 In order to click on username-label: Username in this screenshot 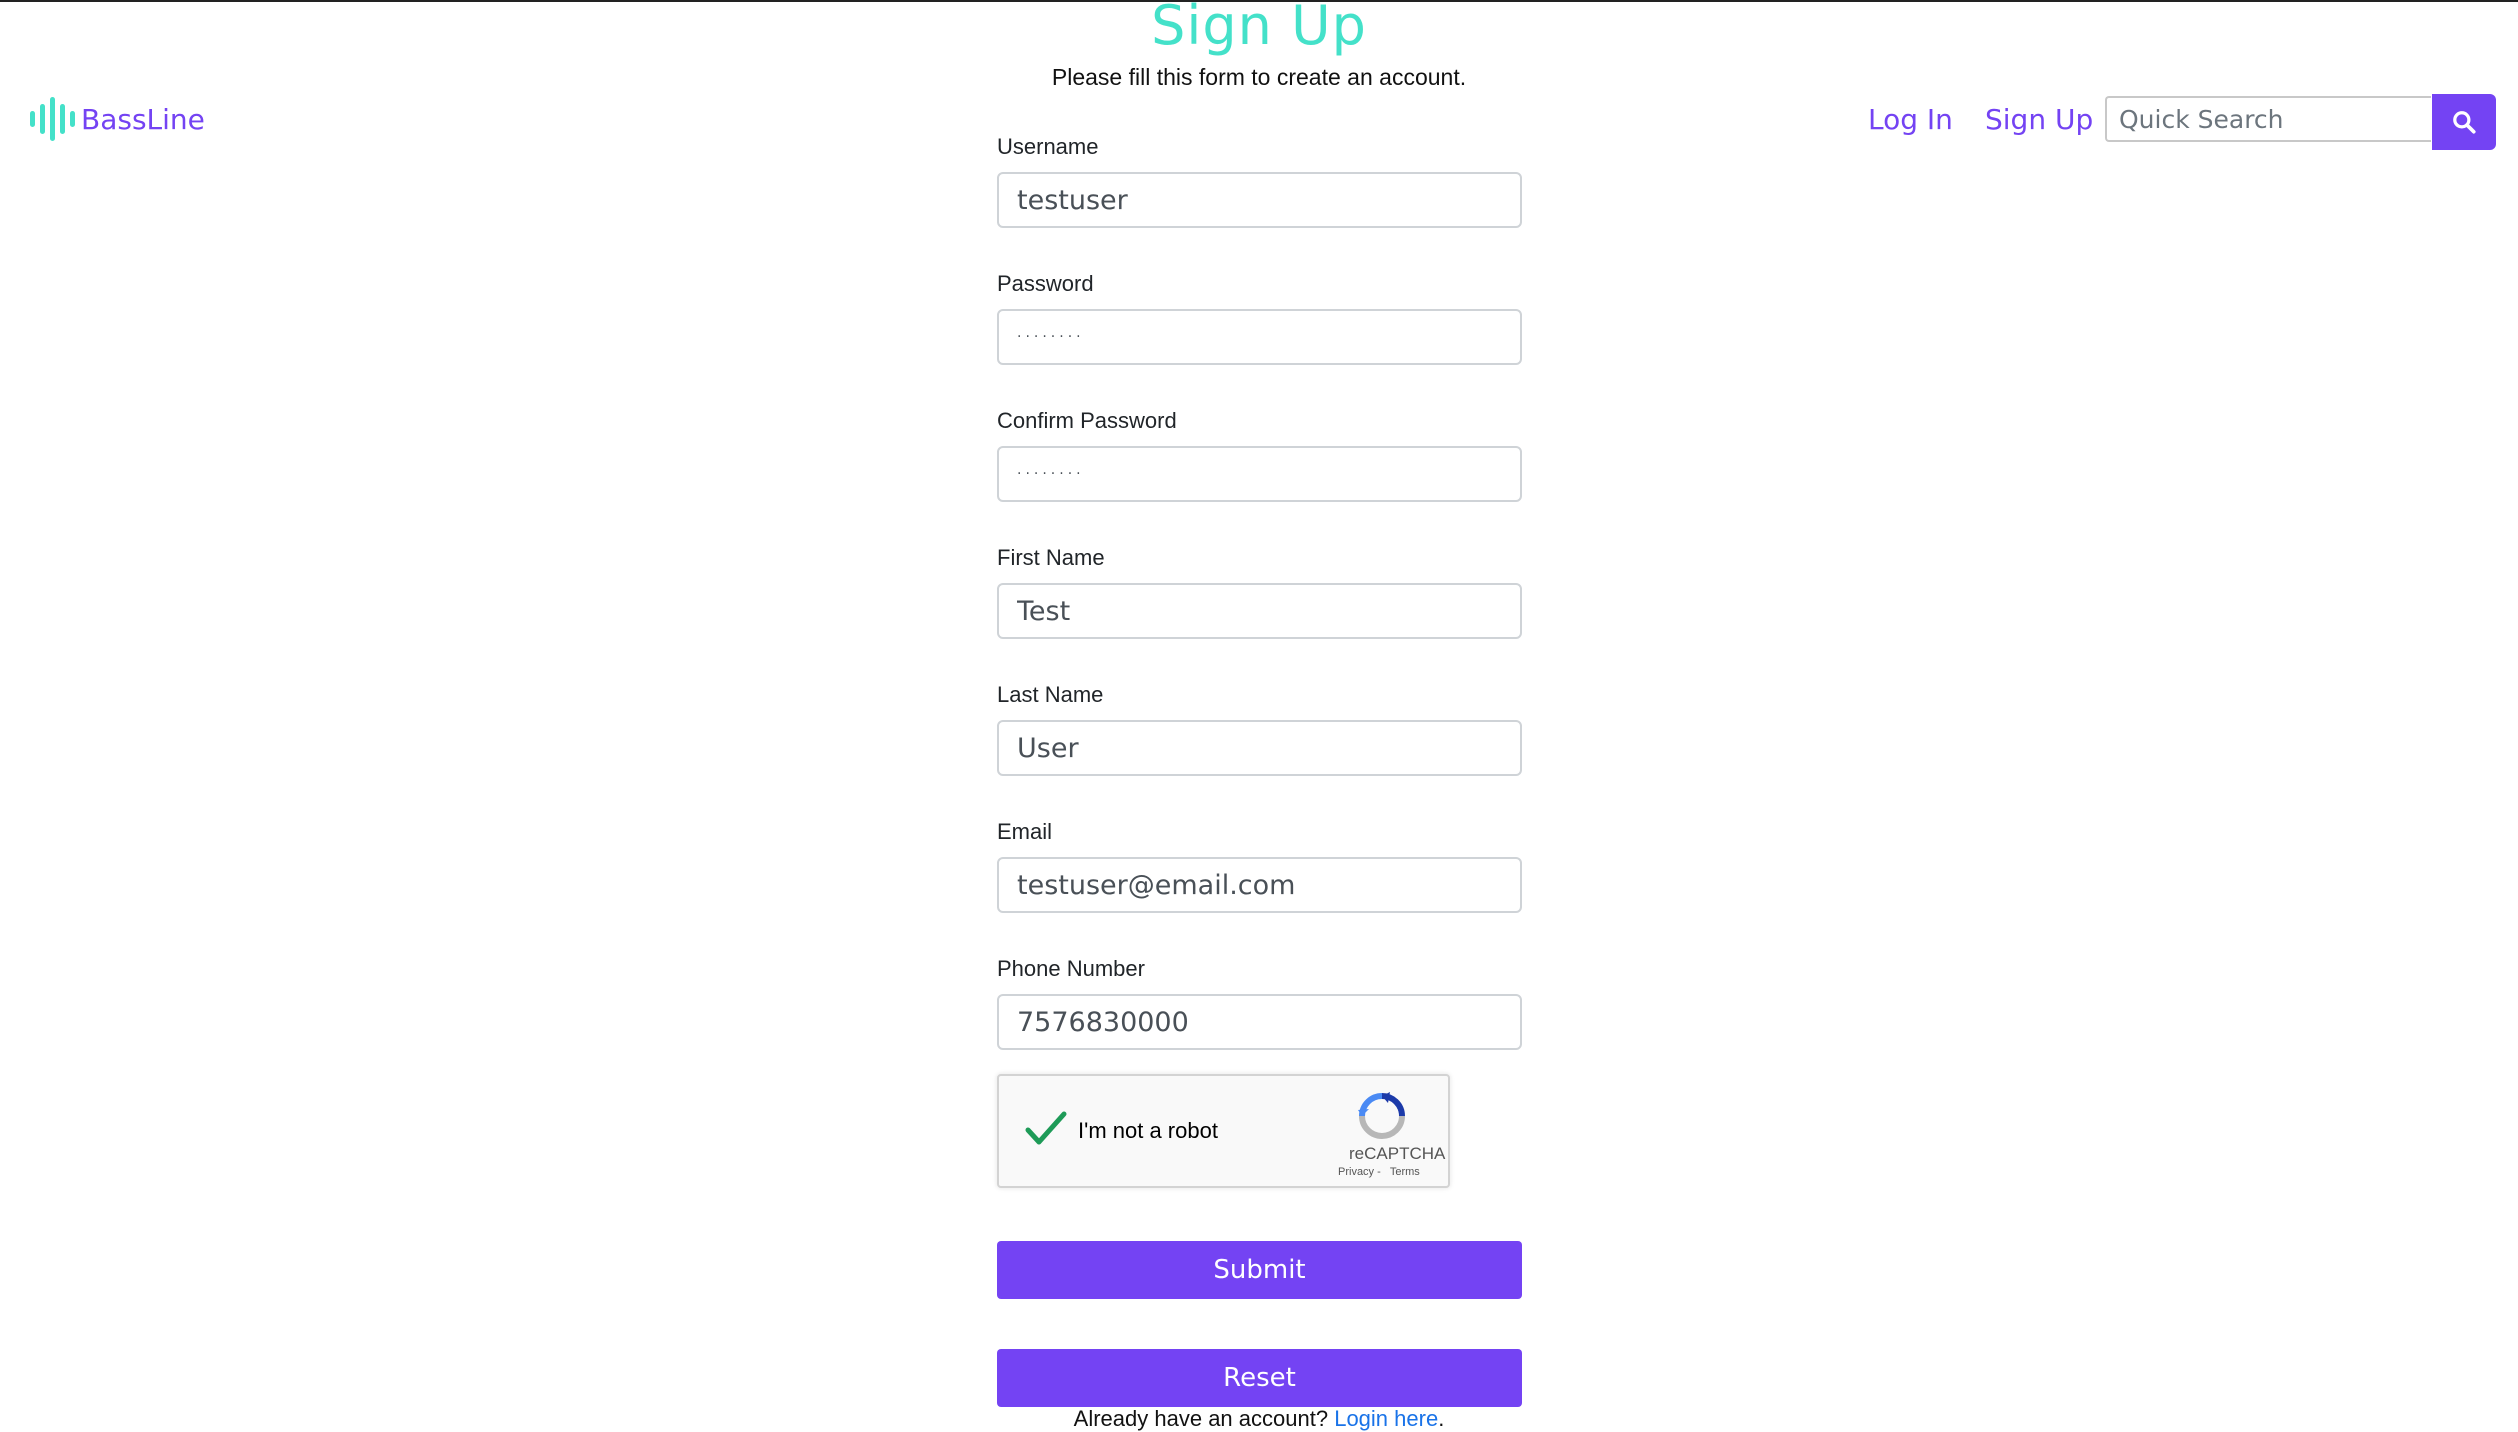, I will do `click(1048, 146)`.